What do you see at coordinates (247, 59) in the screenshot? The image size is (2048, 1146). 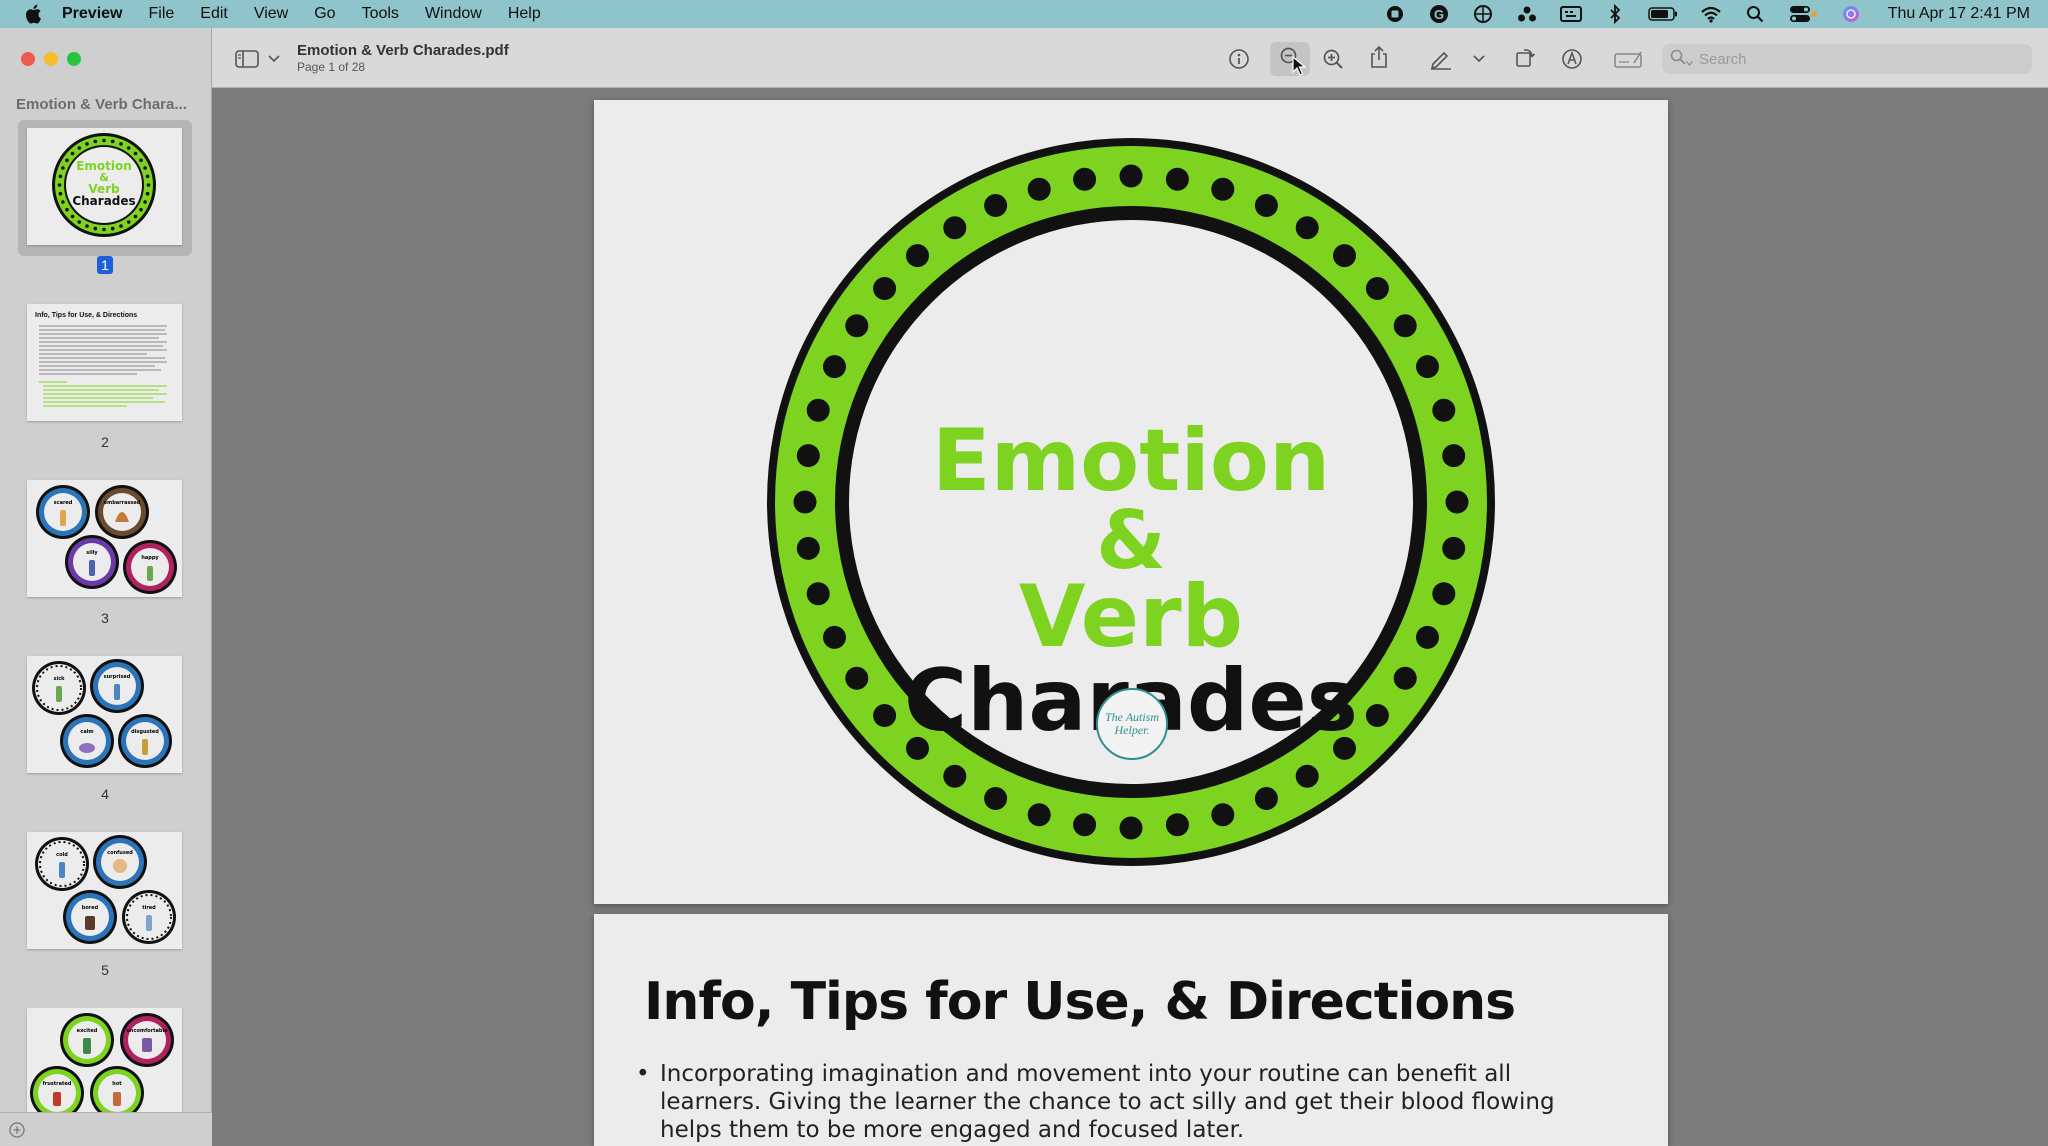 I see `sidebar-toggle-icon` at bounding box center [247, 59].